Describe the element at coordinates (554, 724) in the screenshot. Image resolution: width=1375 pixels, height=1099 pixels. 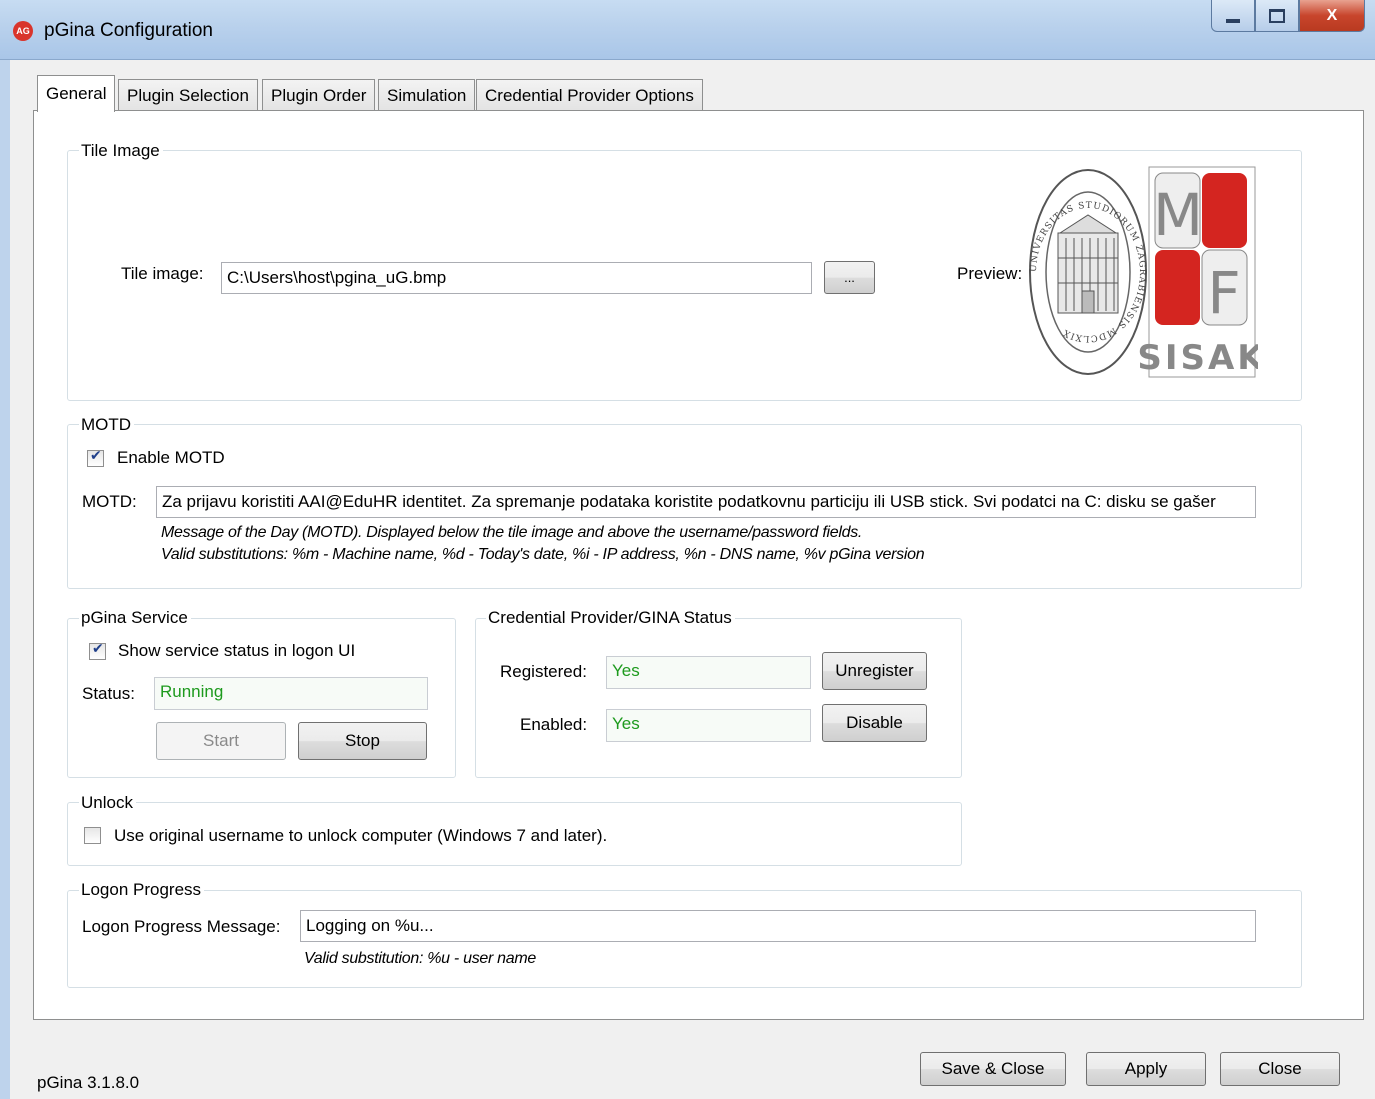
I see `enabled-label: Enabled:` at that location.